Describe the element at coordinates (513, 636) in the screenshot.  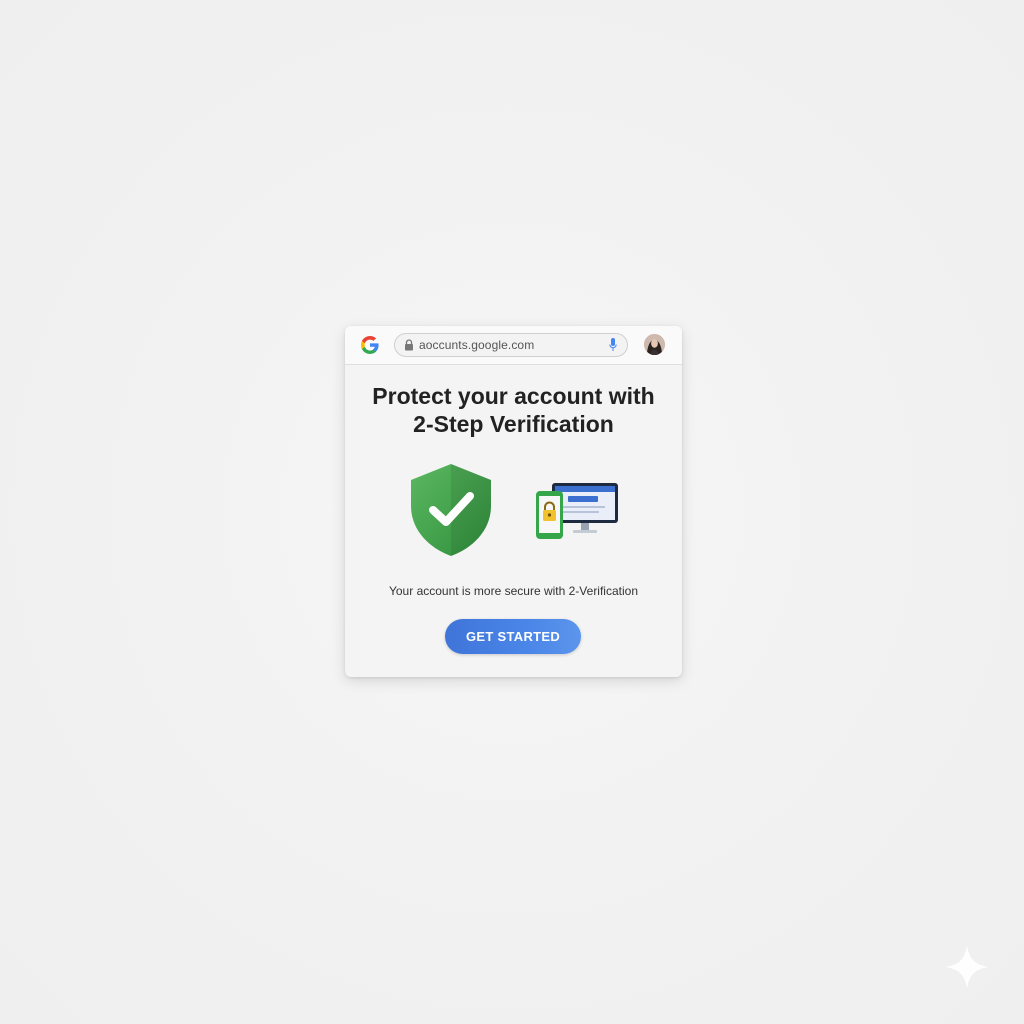
I see `get-started-button: GET STARTED` at that location.